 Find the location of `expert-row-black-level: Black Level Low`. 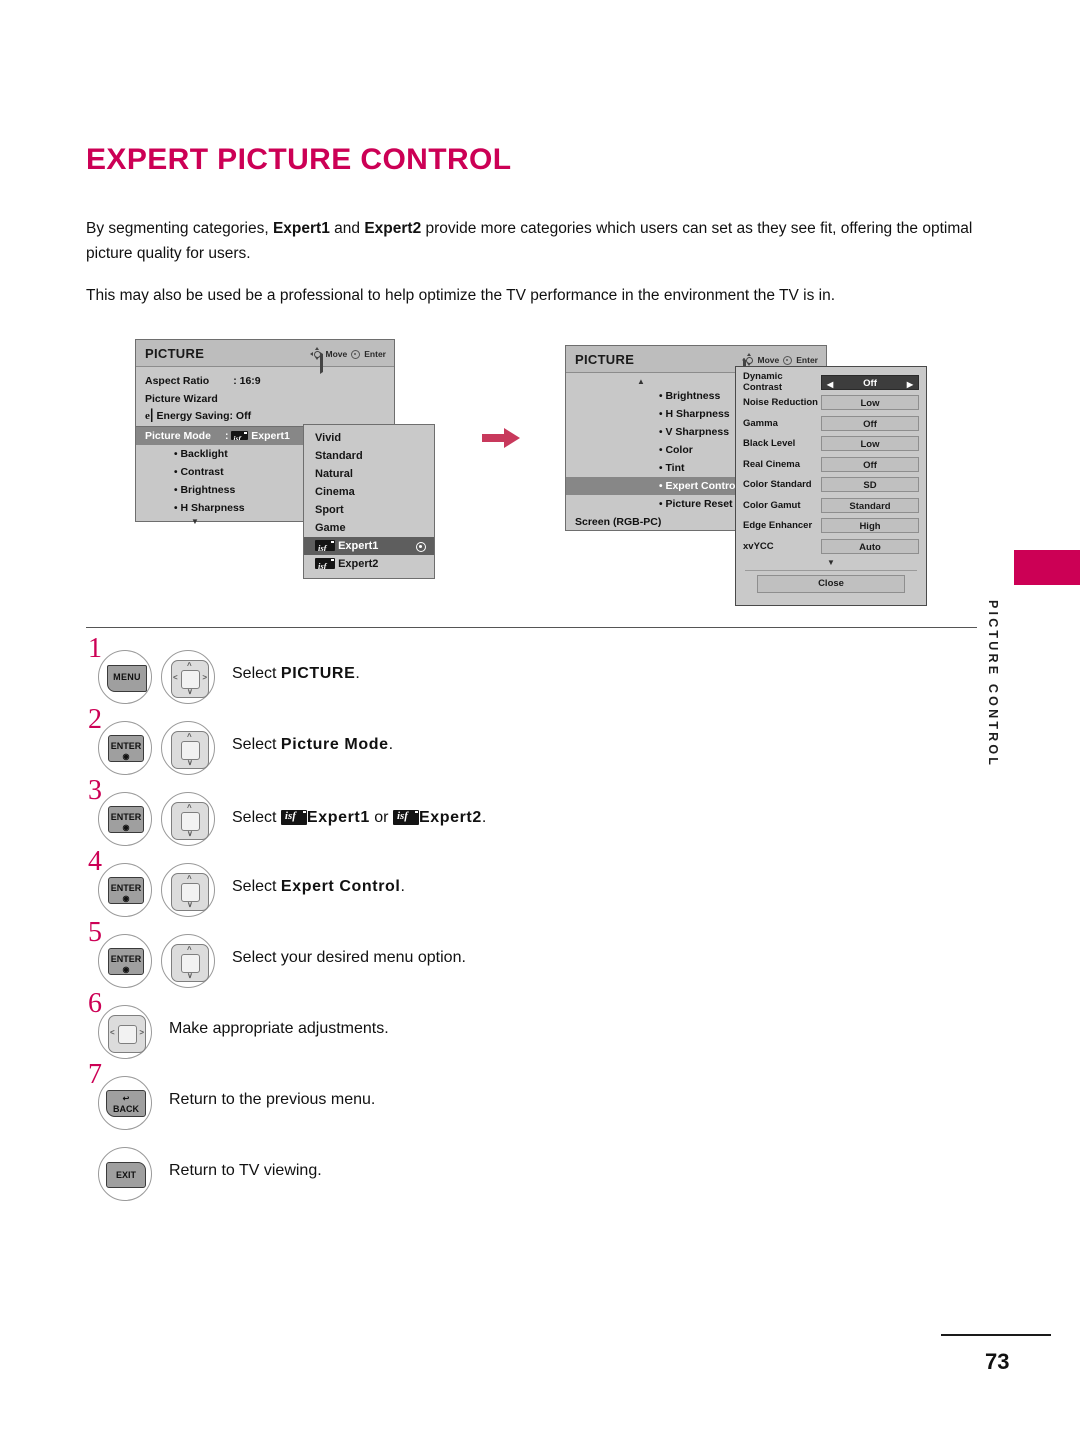

expert-row-black-level: Black Level Low is located at coordinates (831, 444).